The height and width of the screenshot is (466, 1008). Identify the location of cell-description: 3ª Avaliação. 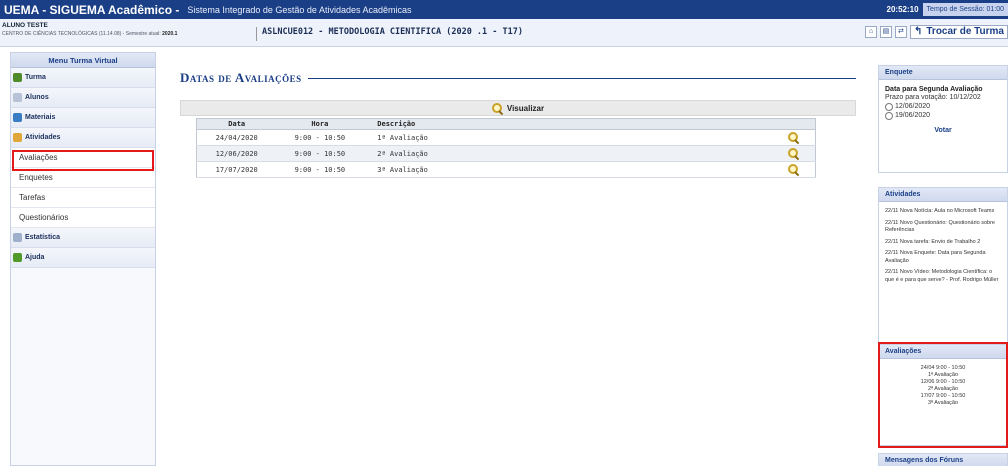
(567, 169).